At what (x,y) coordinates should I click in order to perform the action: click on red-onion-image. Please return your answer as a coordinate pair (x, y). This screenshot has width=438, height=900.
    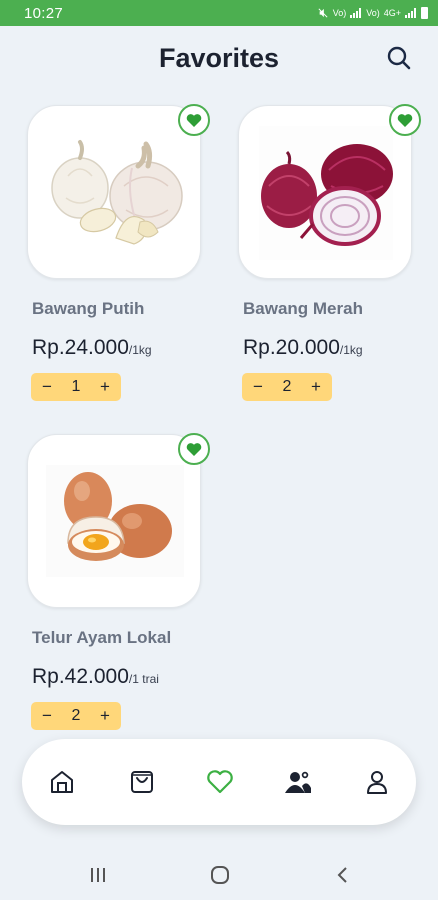
    Looking at the image, I should click on (326, 193).